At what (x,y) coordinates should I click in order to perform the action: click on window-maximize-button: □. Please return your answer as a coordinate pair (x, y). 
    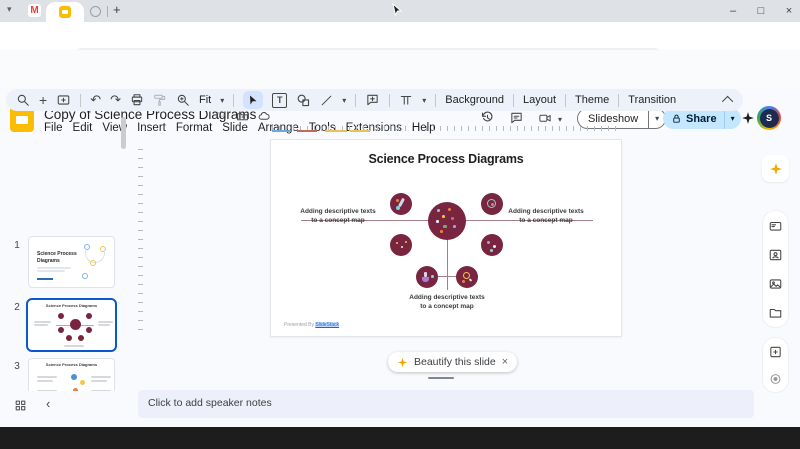
    Looking at the image, I should click on (761, 11).